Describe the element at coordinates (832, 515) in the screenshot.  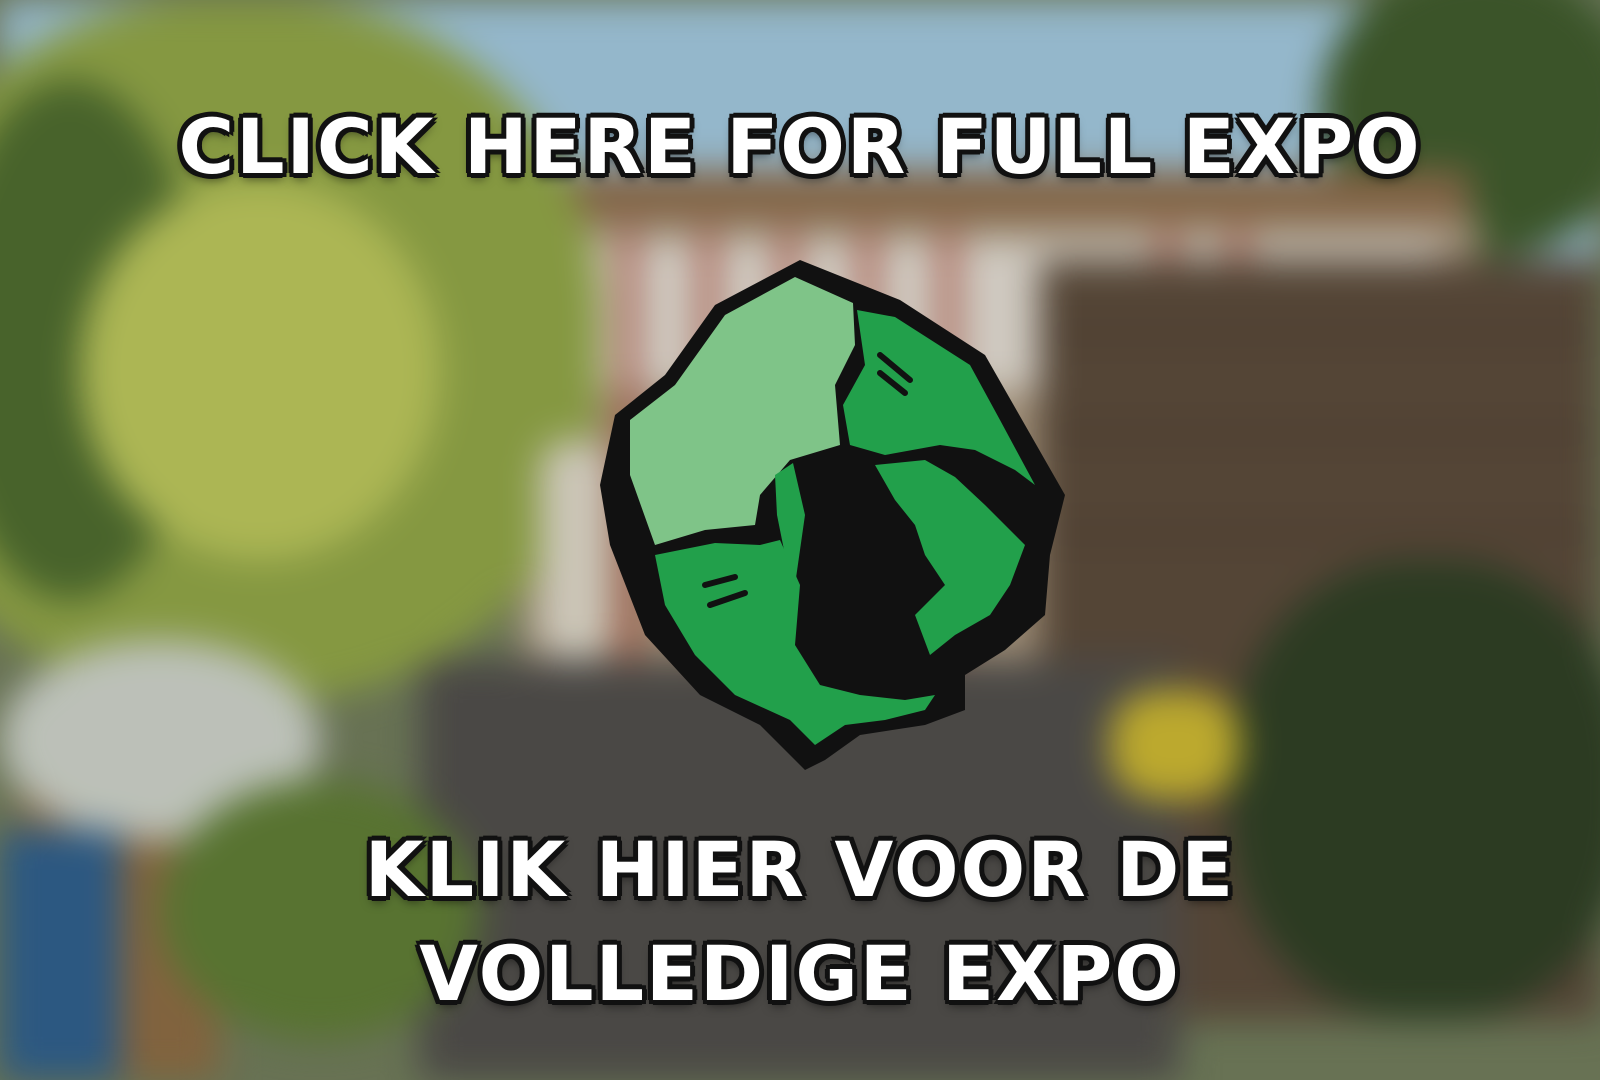
I see `green-rock-logo-icon` at that location.